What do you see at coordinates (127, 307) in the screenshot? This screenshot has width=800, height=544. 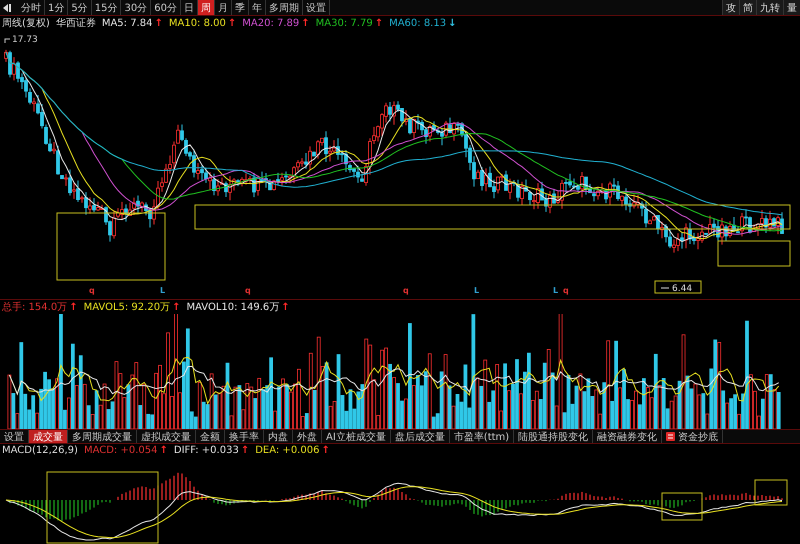 I see `indicator-value: MAVOL5: 92.20万` at bounding box center [127, 307].